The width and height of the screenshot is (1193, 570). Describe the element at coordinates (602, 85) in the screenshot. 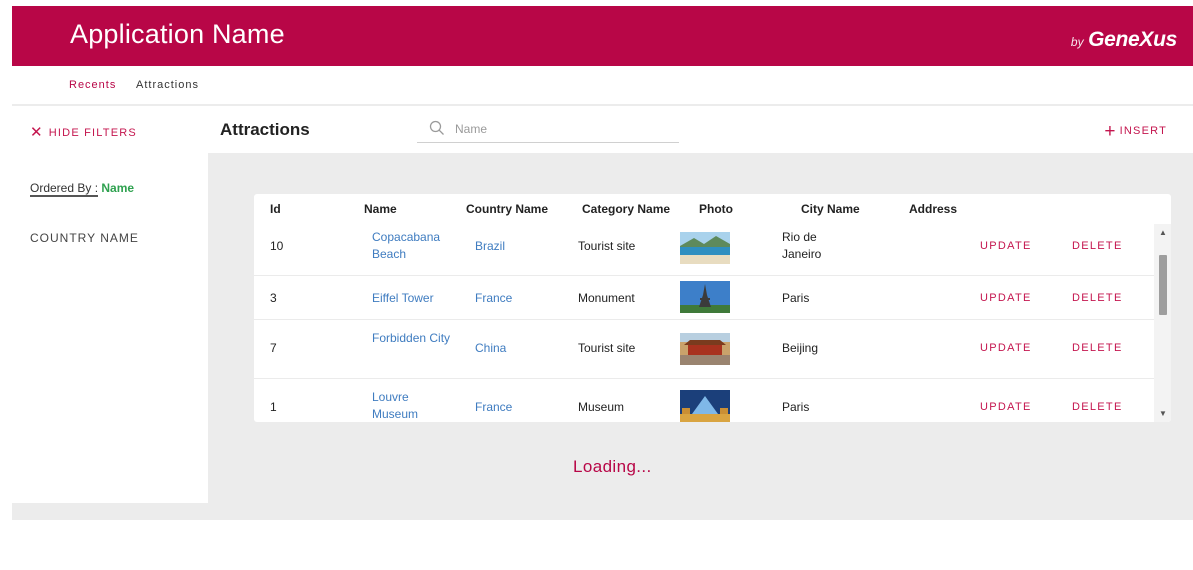

I see `breadcrumb: Recents Attractions` at that location.